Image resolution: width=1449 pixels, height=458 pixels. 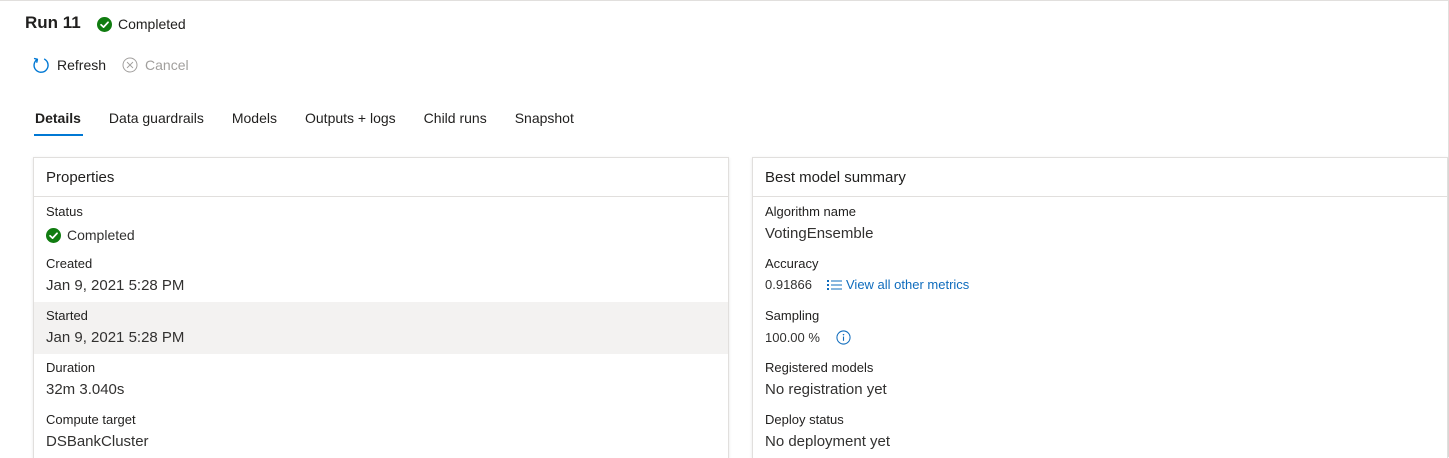 What do you see at coordinates (1100, 432) in the screenshot?
I see `deploy-status-field: Deploy status No deployment yet` at bounding box center [1100, 432].